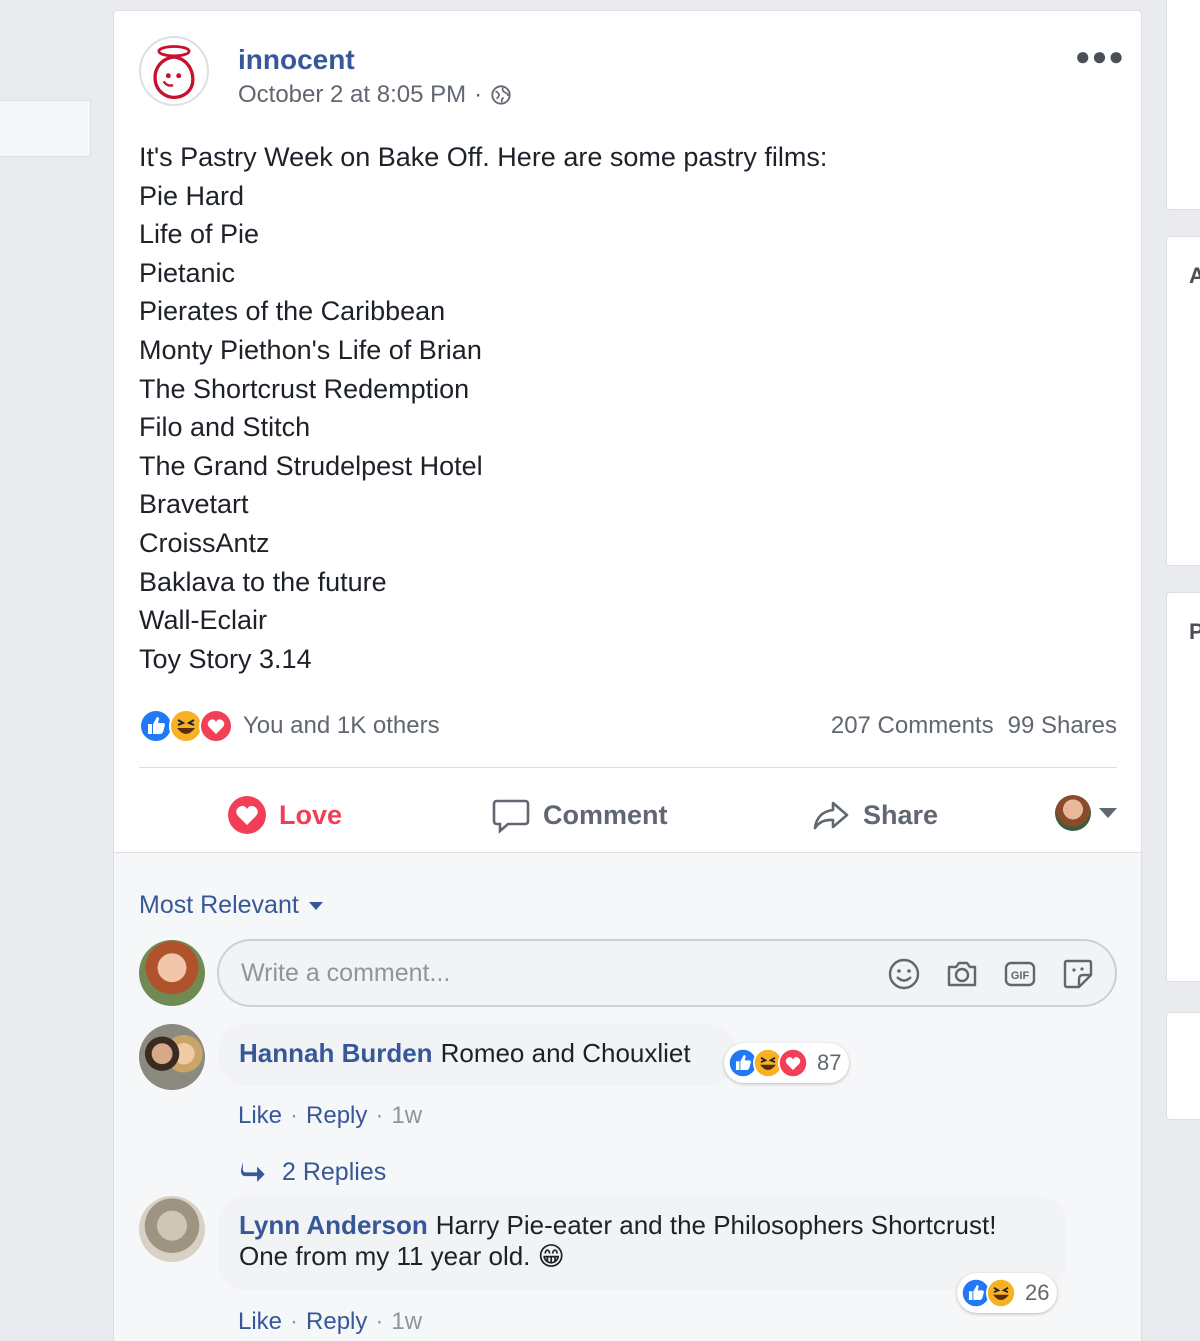 Image resolution: width=1200 pixels, height=1341 pixels. I want to click on post-line: Pietanic, so click(187, 272).